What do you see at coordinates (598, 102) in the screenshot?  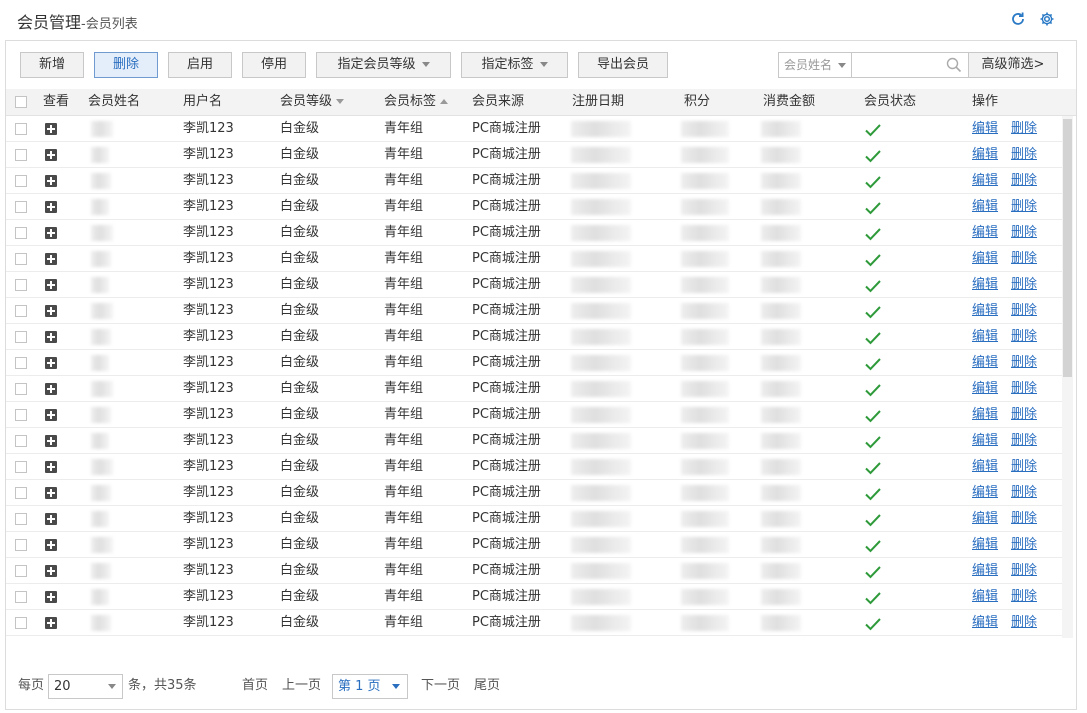 I see `column-reg-date: 注册日期` at bounding box center [598, 102].